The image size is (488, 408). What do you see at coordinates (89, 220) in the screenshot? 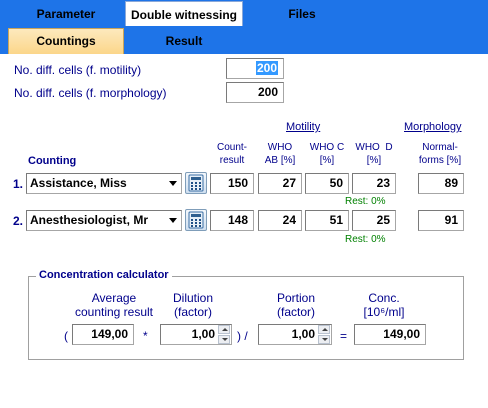
I see `witness-name: Anesthesiologist, Mr` at bounding box center [89, 220].